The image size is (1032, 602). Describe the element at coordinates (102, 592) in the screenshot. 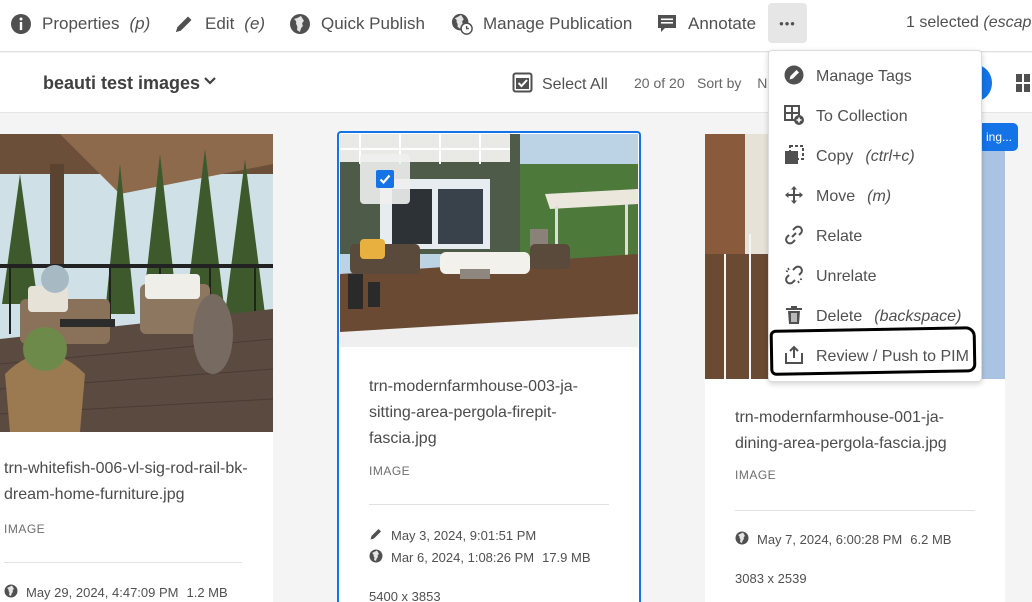

I see `publish-date: May 29, 2024, 4:47:09 PM` at that location.